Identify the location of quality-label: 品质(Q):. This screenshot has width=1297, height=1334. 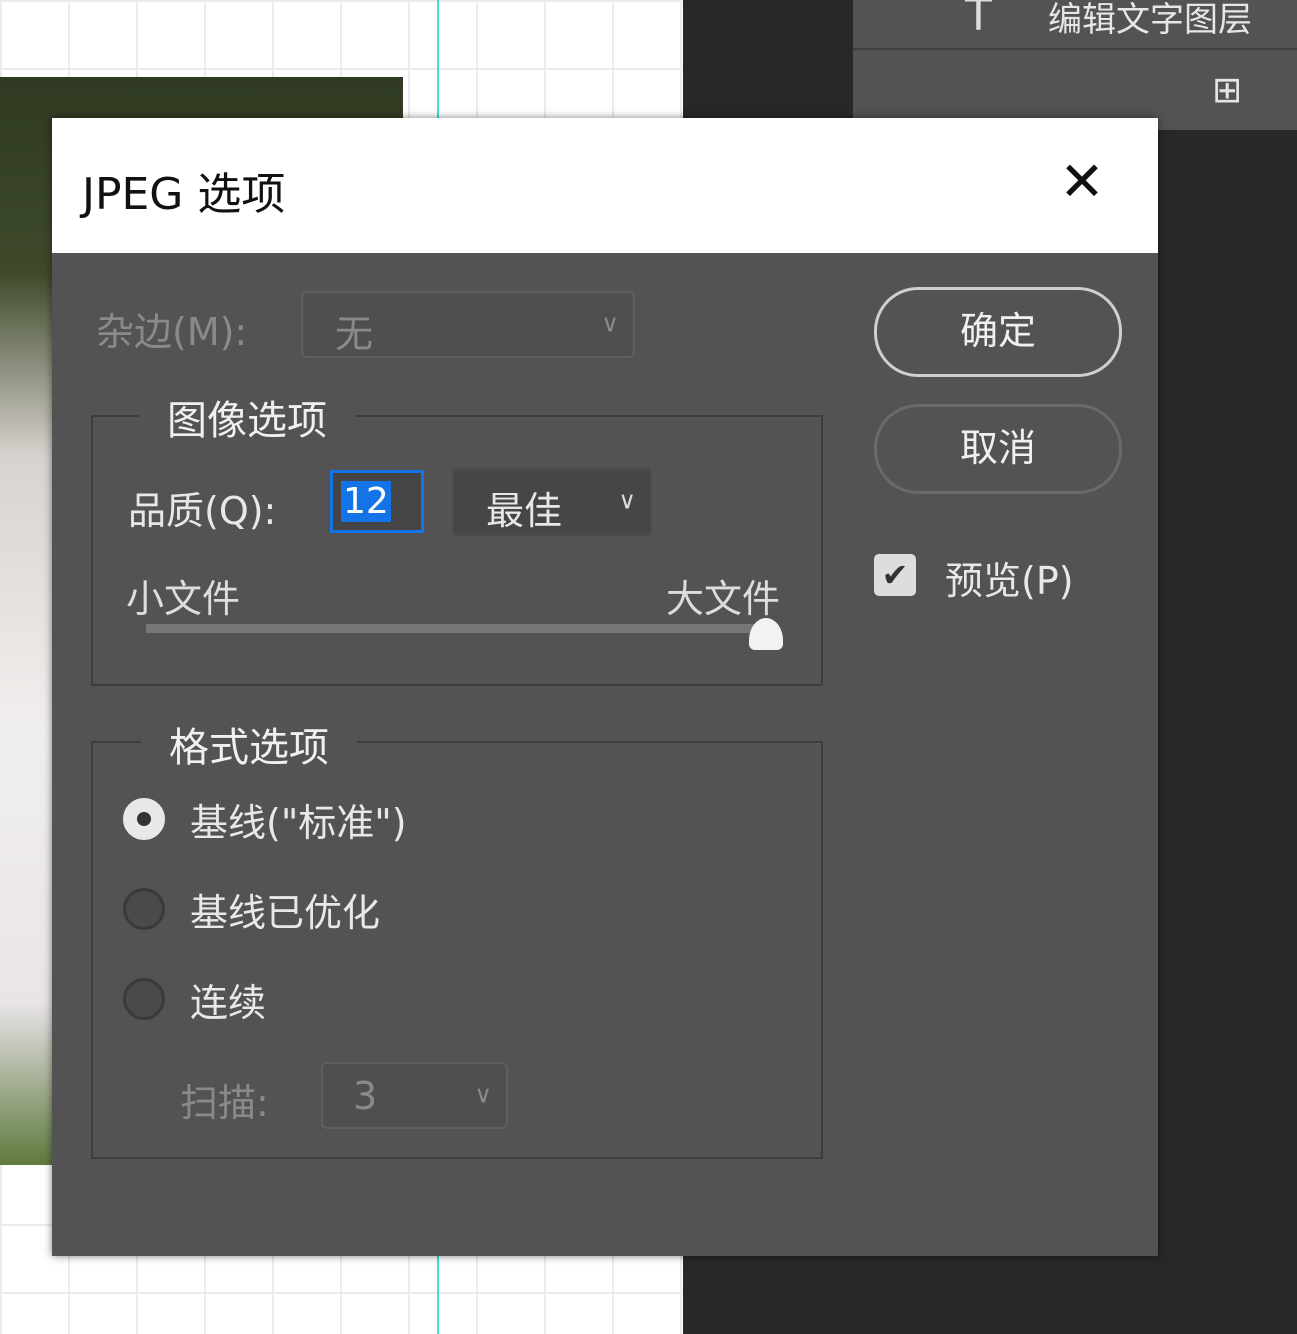
(202, 511).